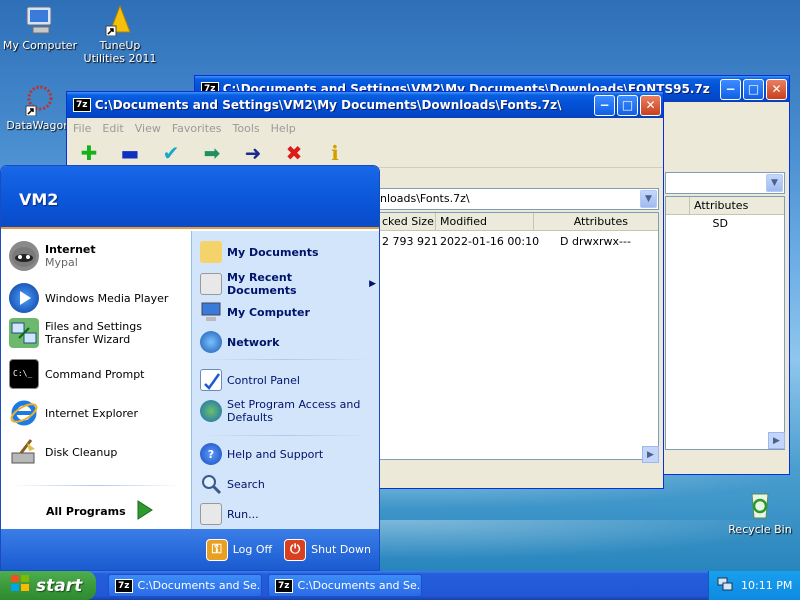 This screenshot has height=600, width=800. What do you see at coordinates (725, 183) in the screenshot?
I see `path-combobox: ▼` at bounding box center [725, 183].